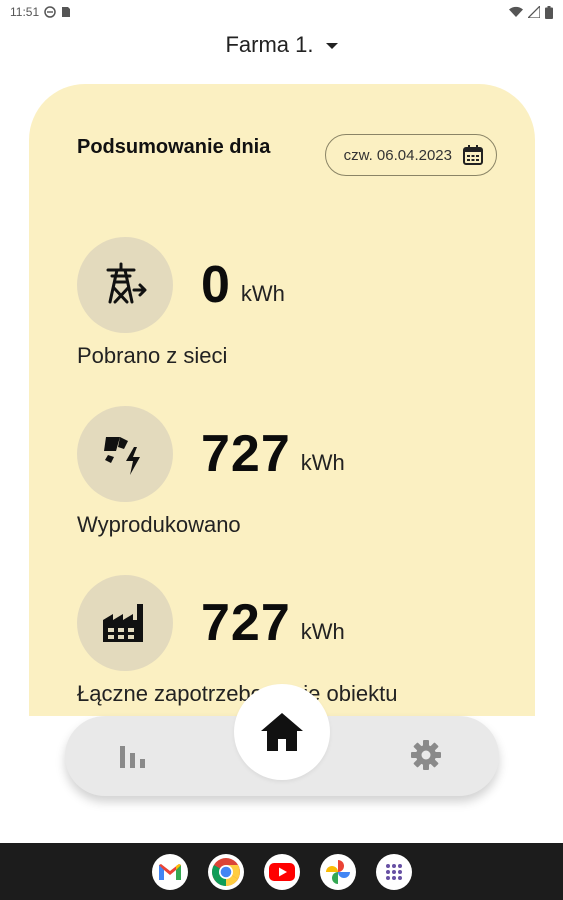 This screenshot has height=900, width=563. What do you see at coordinates (174, 147) in the screenshot?
I see `card-title: Podsumowanie dnia` at bounding box center [174, 147].